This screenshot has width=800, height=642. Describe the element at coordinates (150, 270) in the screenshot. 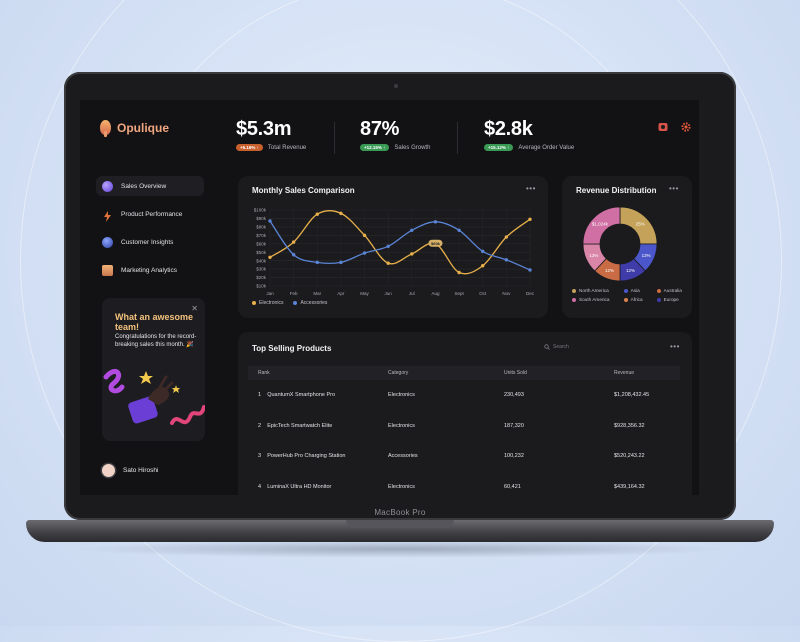

I see `sidebar-item-marketing-analytics: Marketing Analytics` at that location.